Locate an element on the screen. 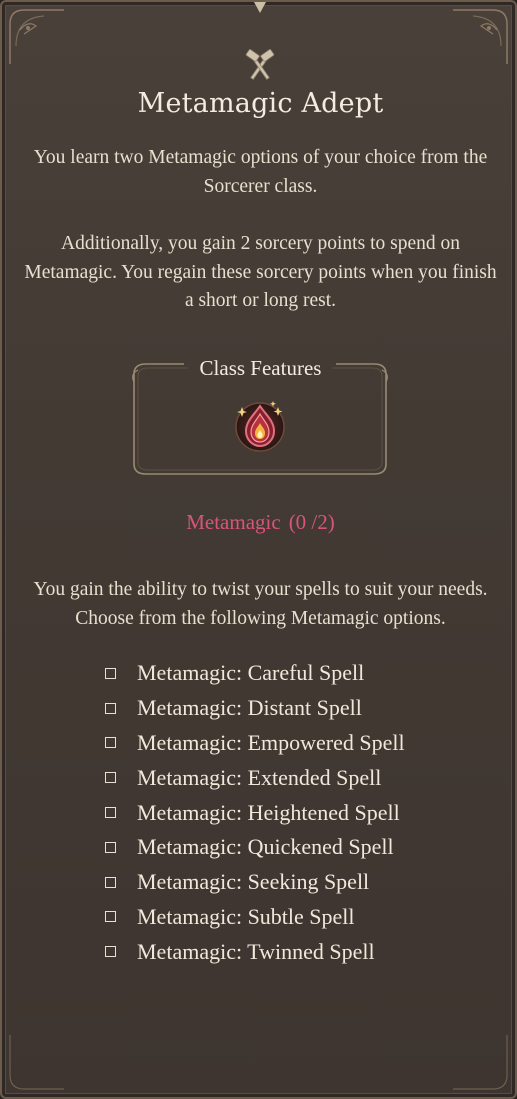  sorcery-flame-icon is located at coordinates (260, 426).